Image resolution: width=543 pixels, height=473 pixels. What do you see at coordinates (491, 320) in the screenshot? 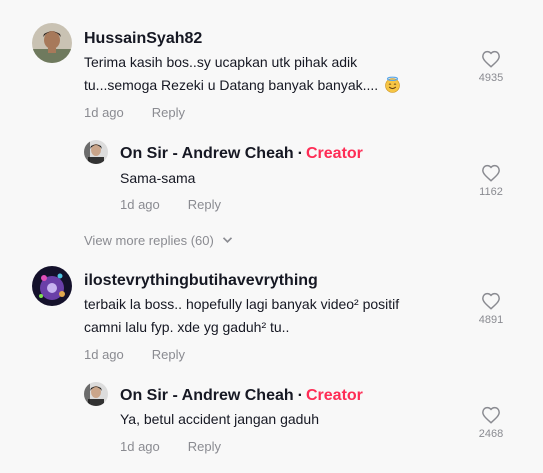
I see `like-count: 4891` at bounding box center [491, 320].